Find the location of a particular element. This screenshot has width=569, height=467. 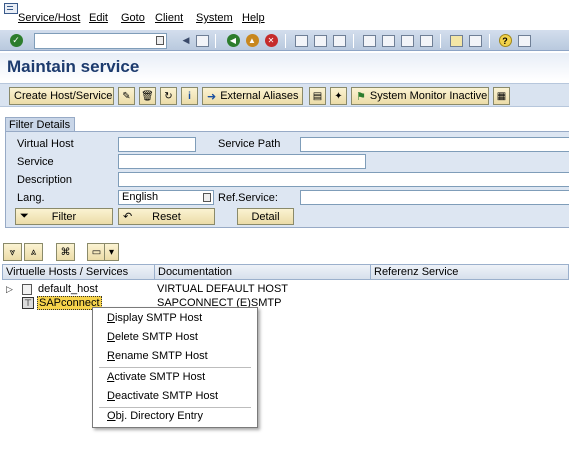

menu-client: Client is located at coordinates (169, 18).